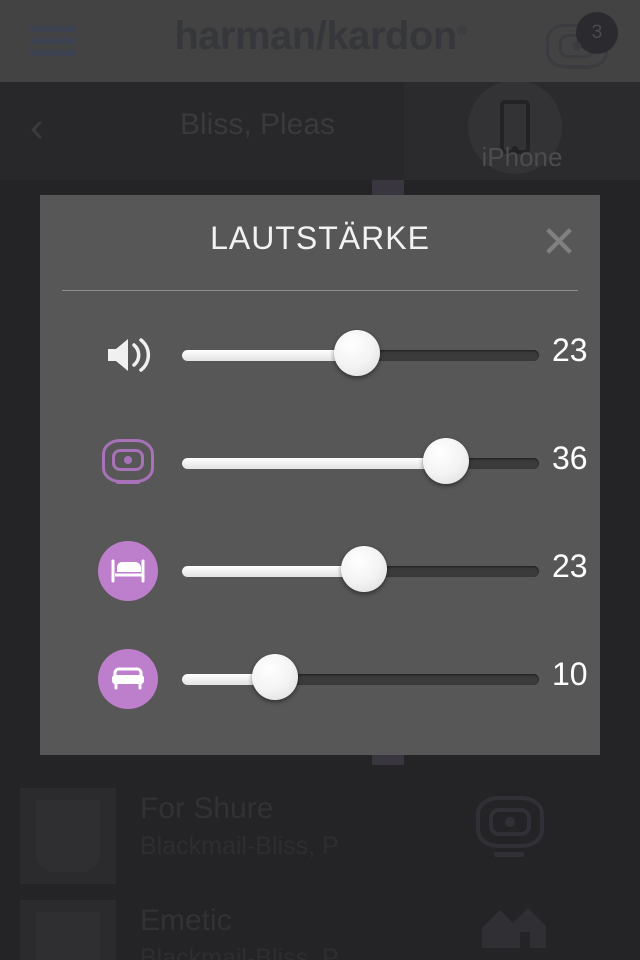  What do you see at coordinates (597, 33) in the screenshot?
I see `notification-badge: 3` at bounding box center [597, 33].